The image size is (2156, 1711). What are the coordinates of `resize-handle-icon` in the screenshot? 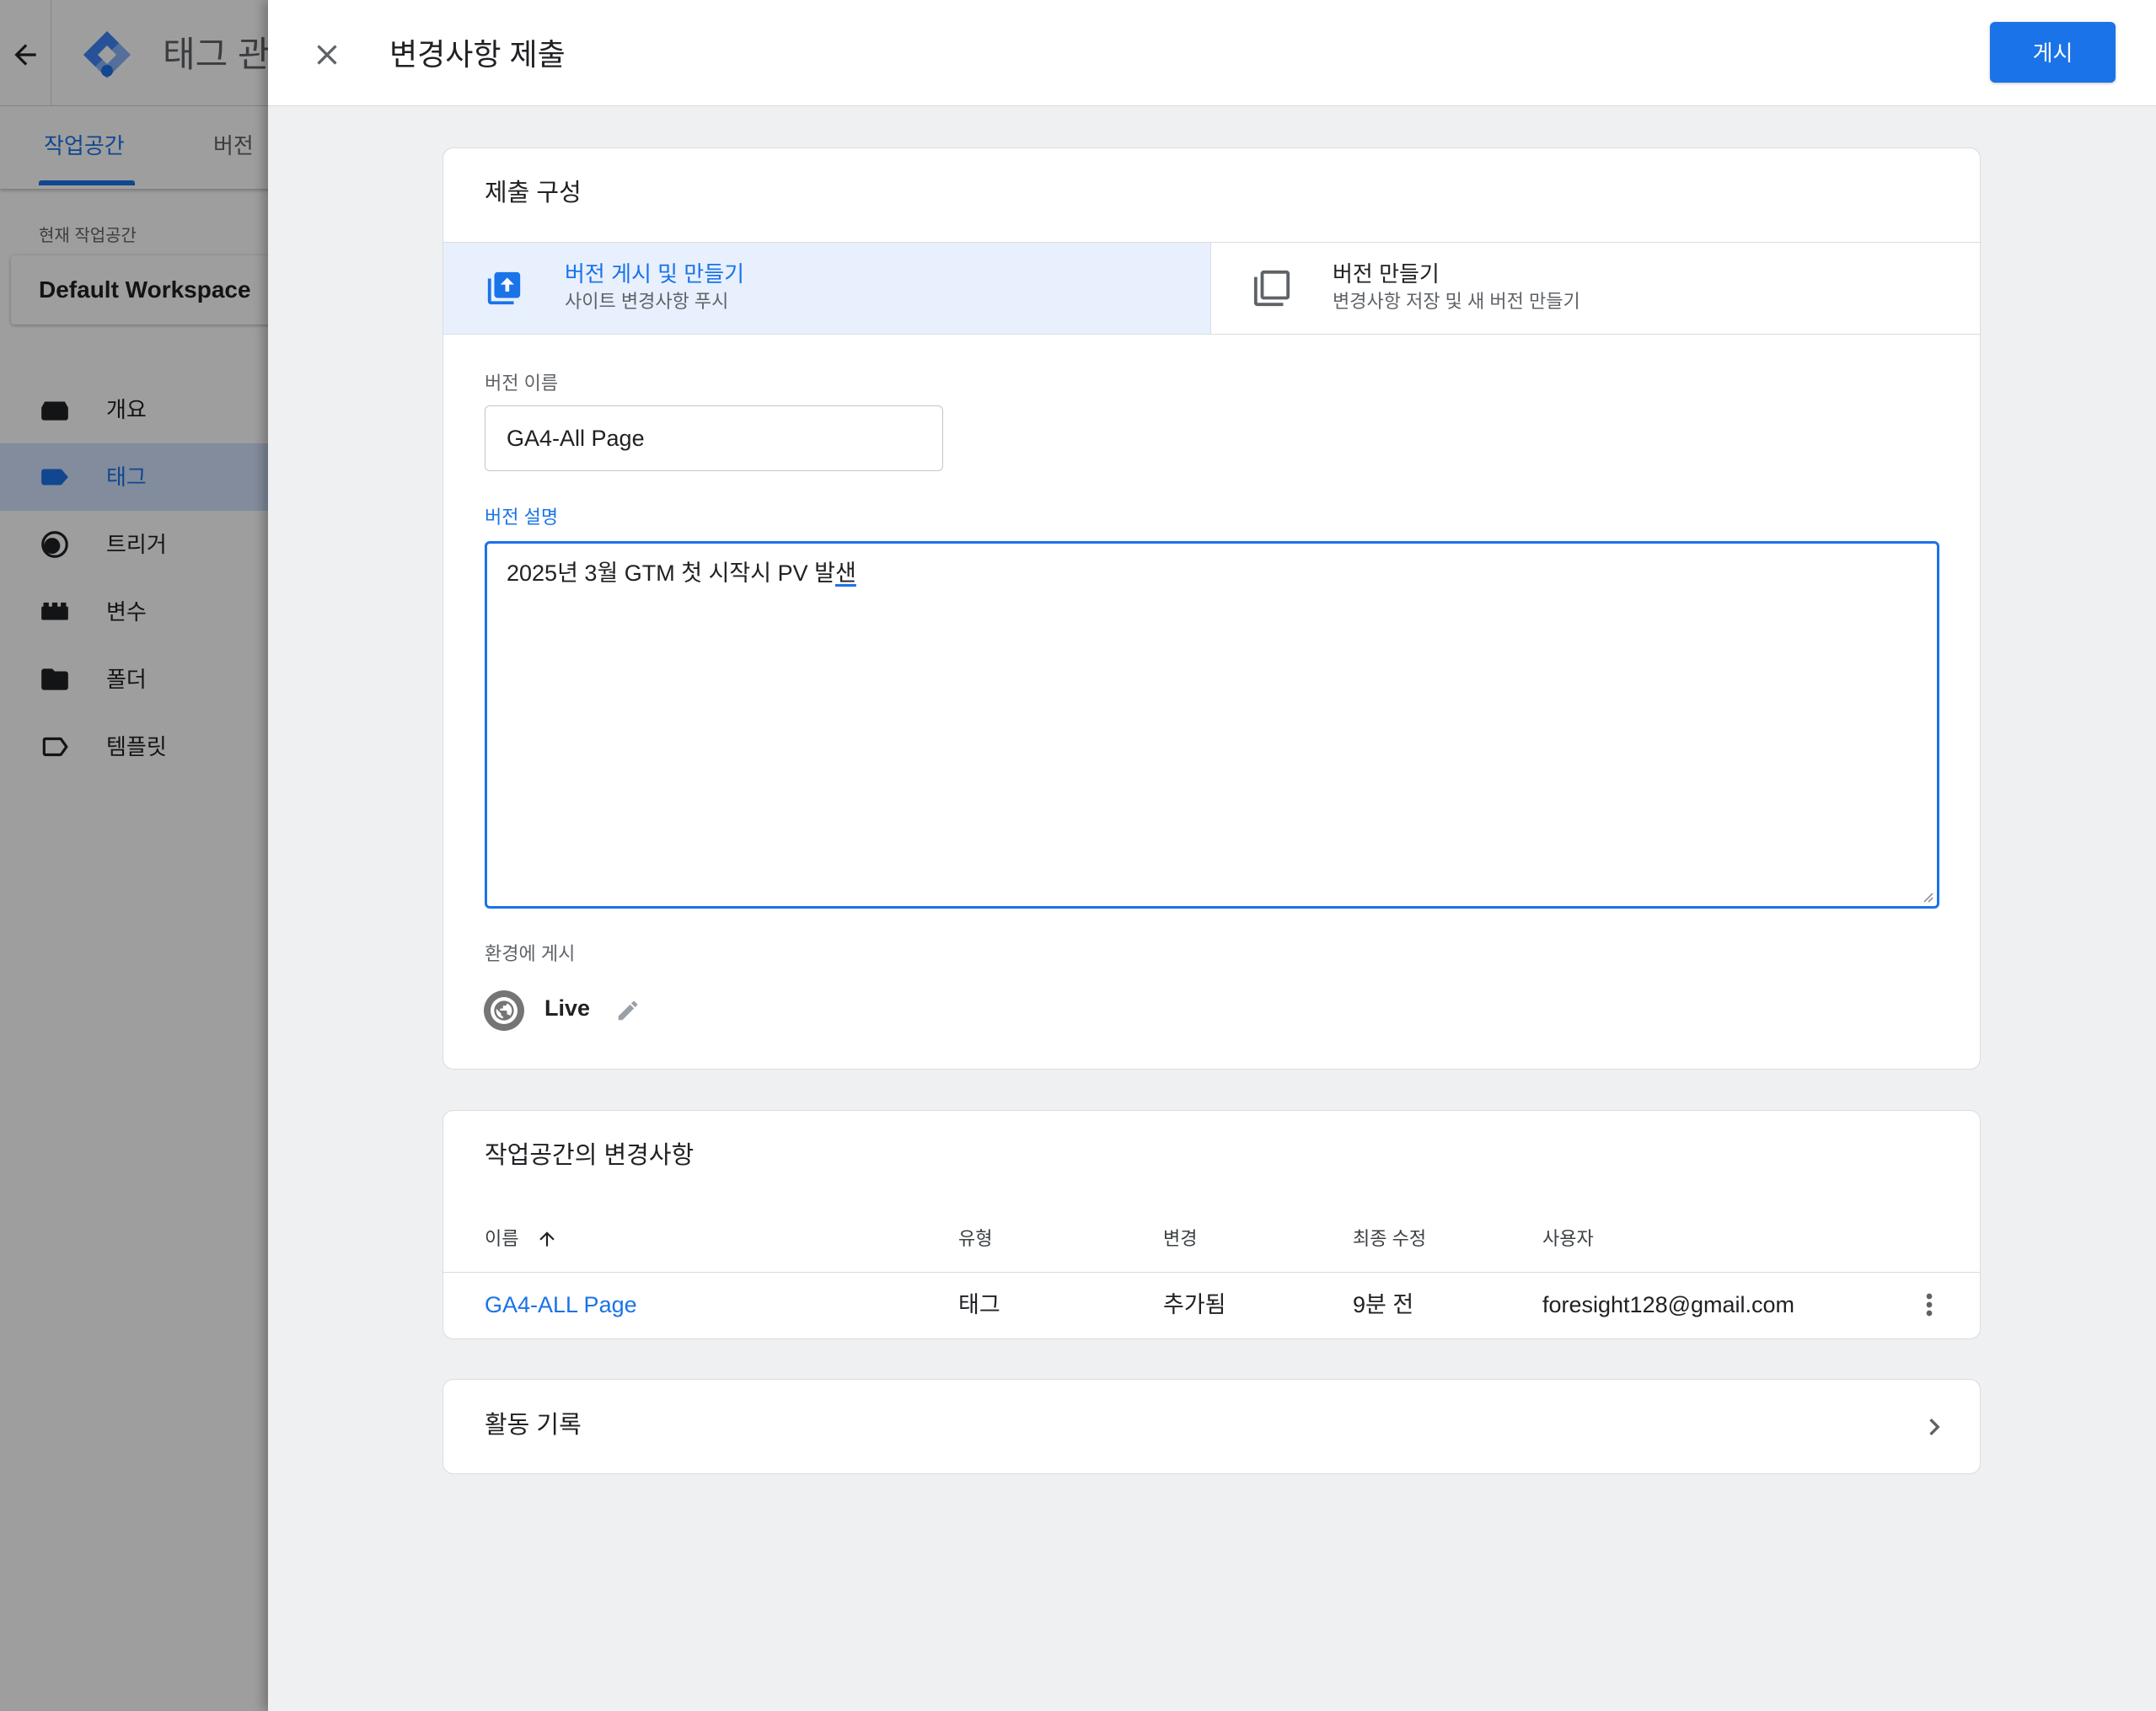 It's located at (1926, 896).